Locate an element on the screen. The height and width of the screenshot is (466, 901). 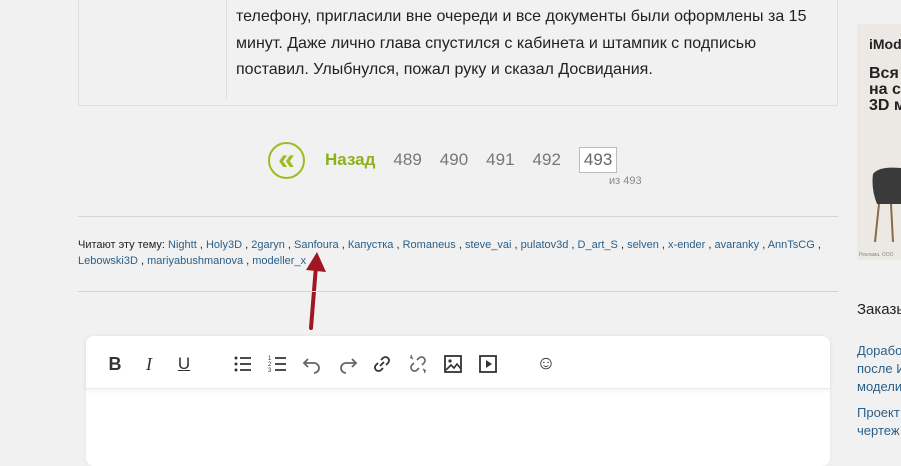
page-total: из 493 is located at coordinates (625, 181).